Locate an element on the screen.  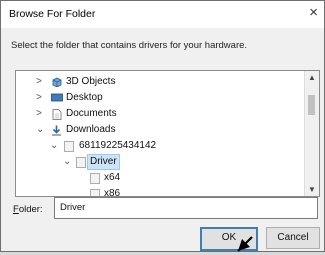
scroll-down-icon: ▼ is located at coordinates (312, 189).